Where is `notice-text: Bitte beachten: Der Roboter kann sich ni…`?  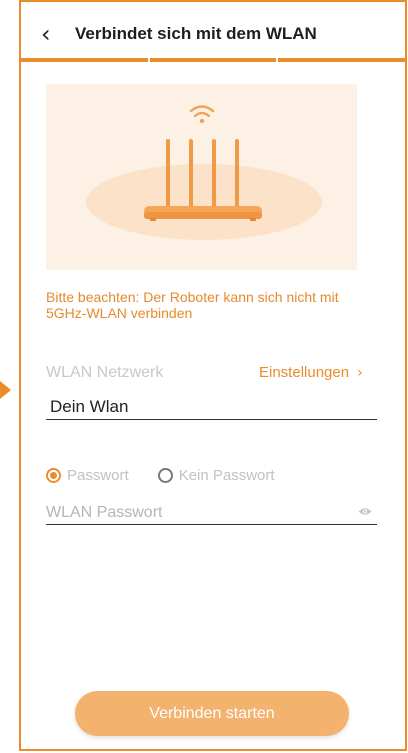 notice-text: Bitte beachten: Der Roboter kann sich ni… is located at coordinates (192, 305).